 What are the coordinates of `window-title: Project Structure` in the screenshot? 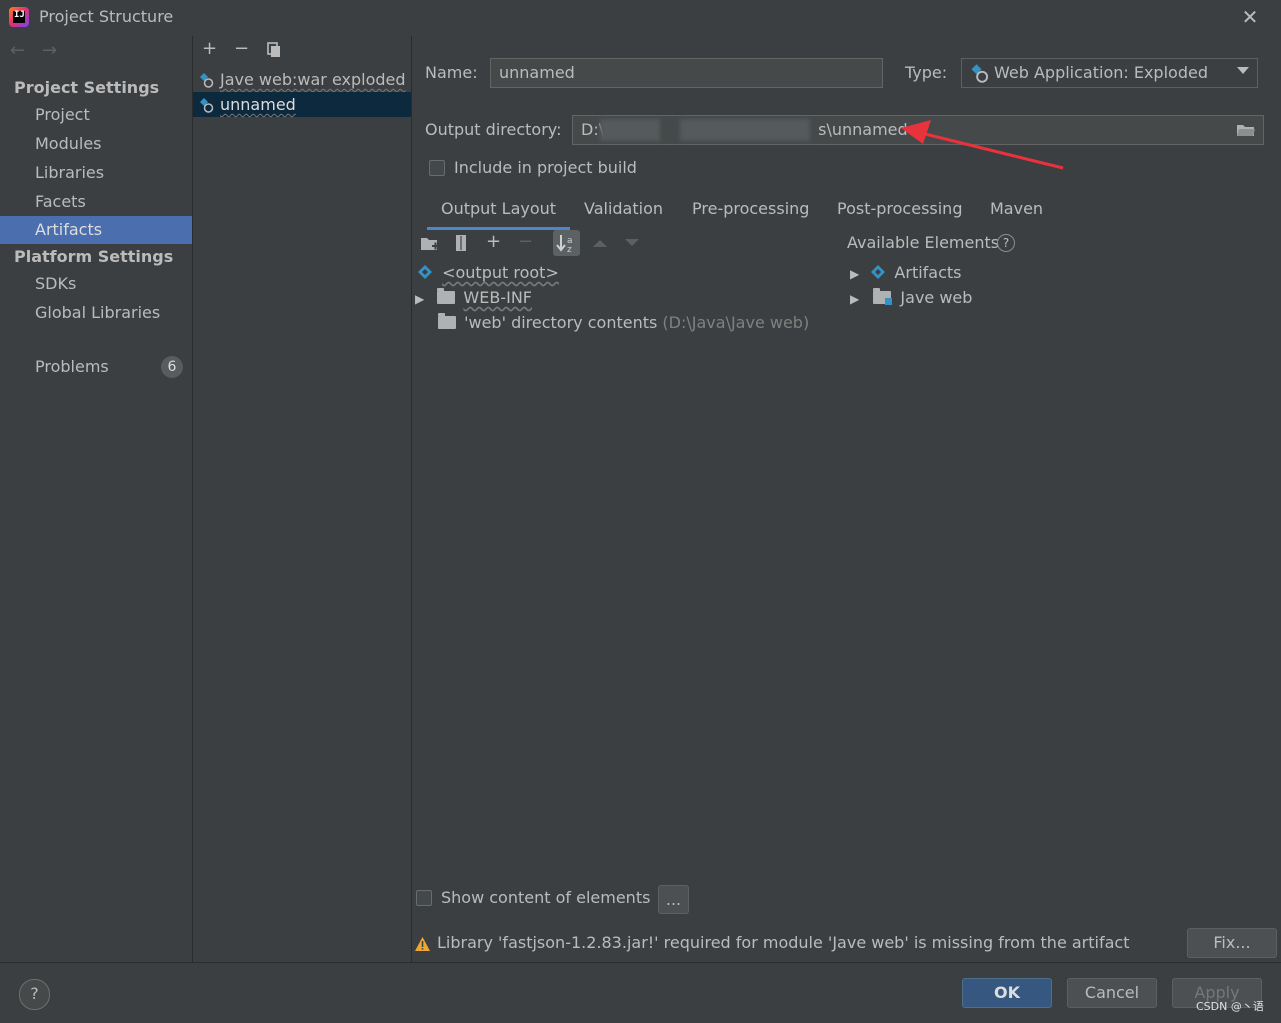 It's located at (106, 16).